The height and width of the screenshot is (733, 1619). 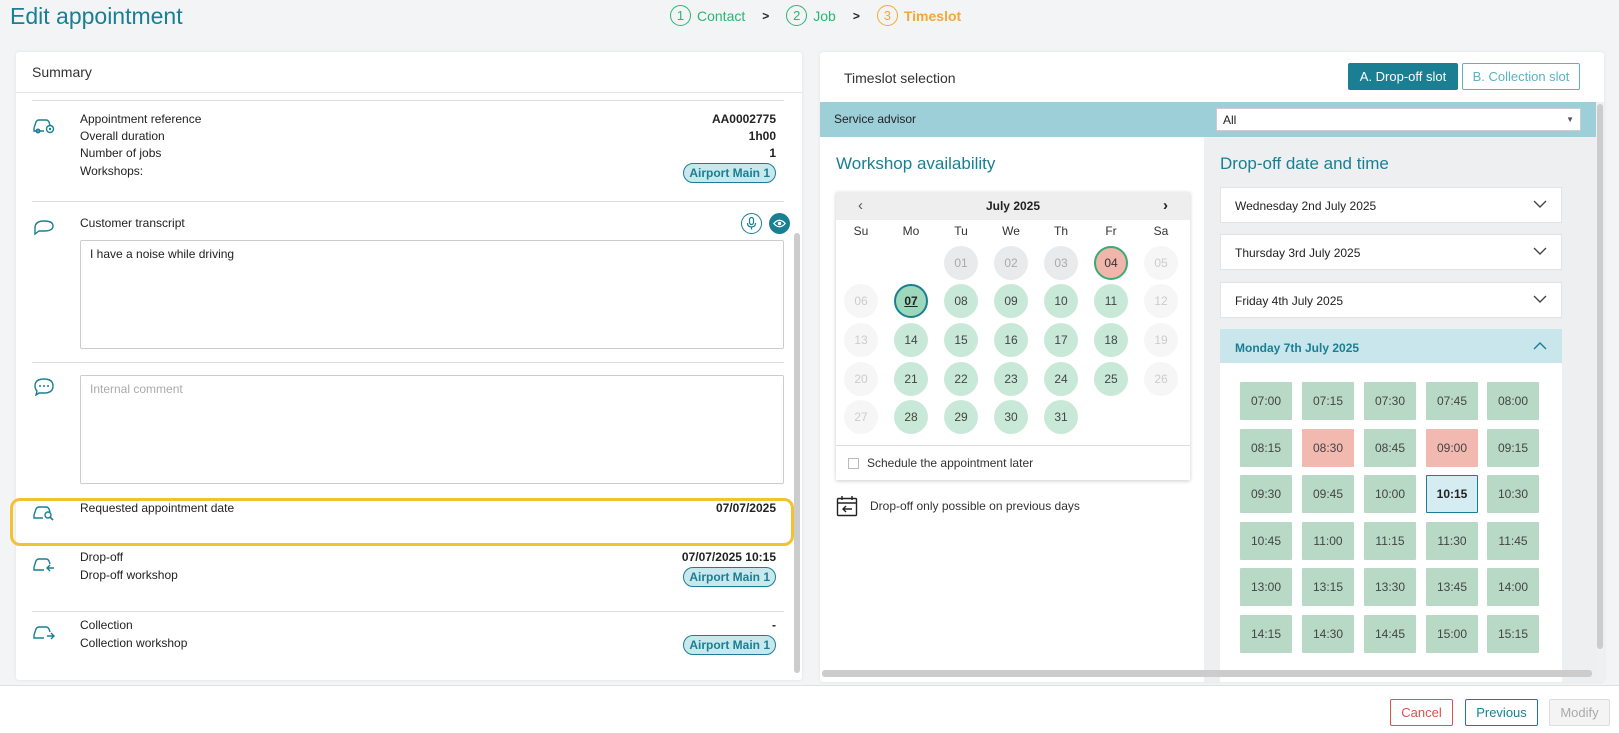 What do you see at coordinates (1513, 494) in the screenshot?
I see `timeslot-button: 10:30` at bounding box center [1513, 494].